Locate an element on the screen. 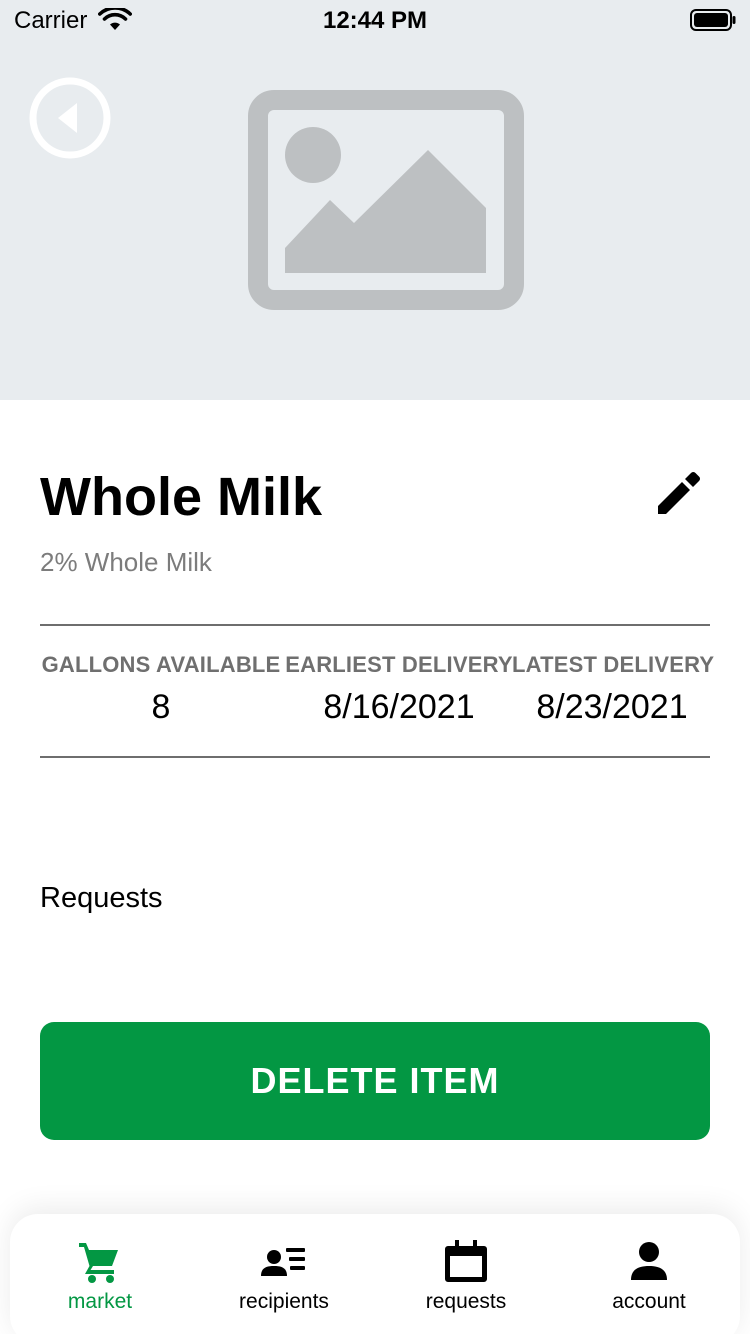  tab-market: market is located at coordinates (100, 1276).